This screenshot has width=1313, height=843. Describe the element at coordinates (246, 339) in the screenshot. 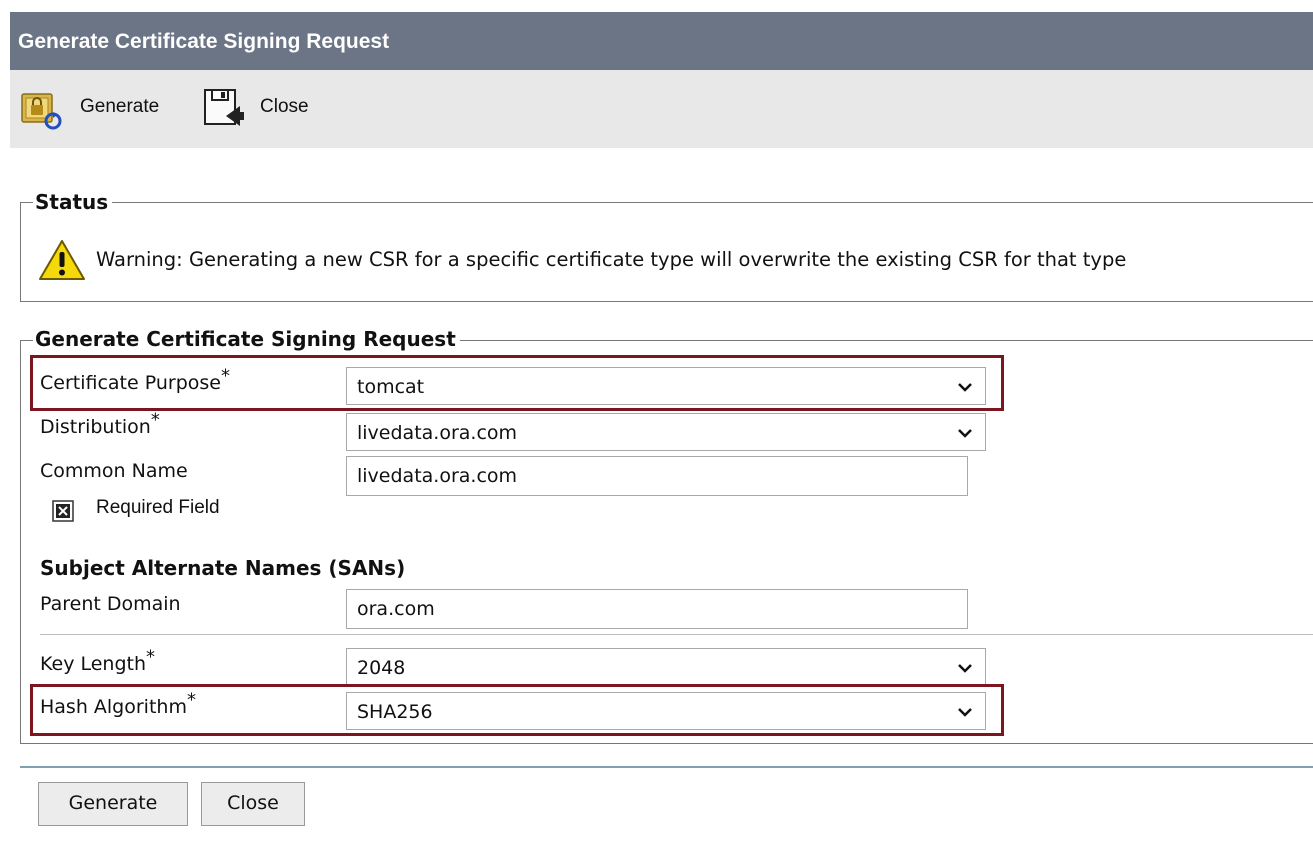

I see `csr-legend: Generate Certificate Signing Request` at that location.